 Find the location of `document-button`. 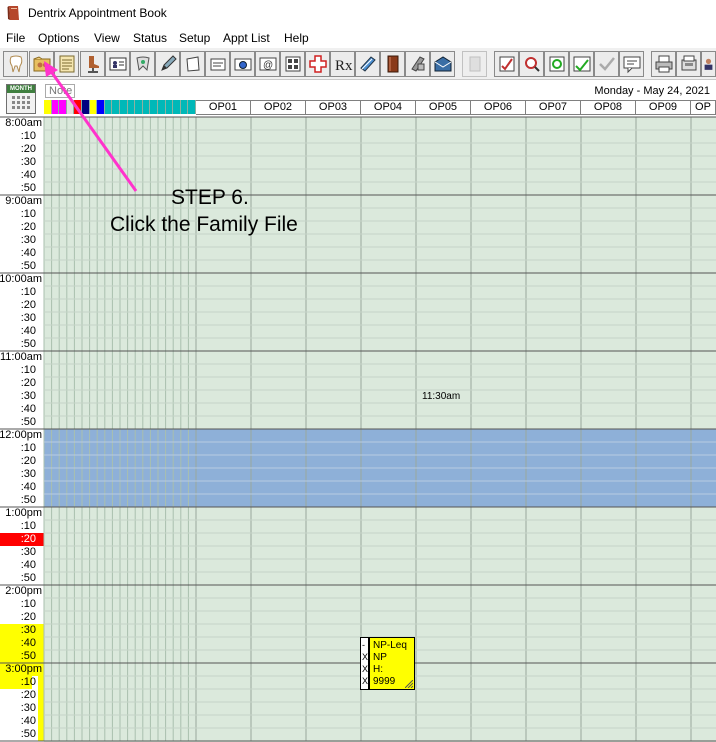

document-button is located at coordinates (192, 64).